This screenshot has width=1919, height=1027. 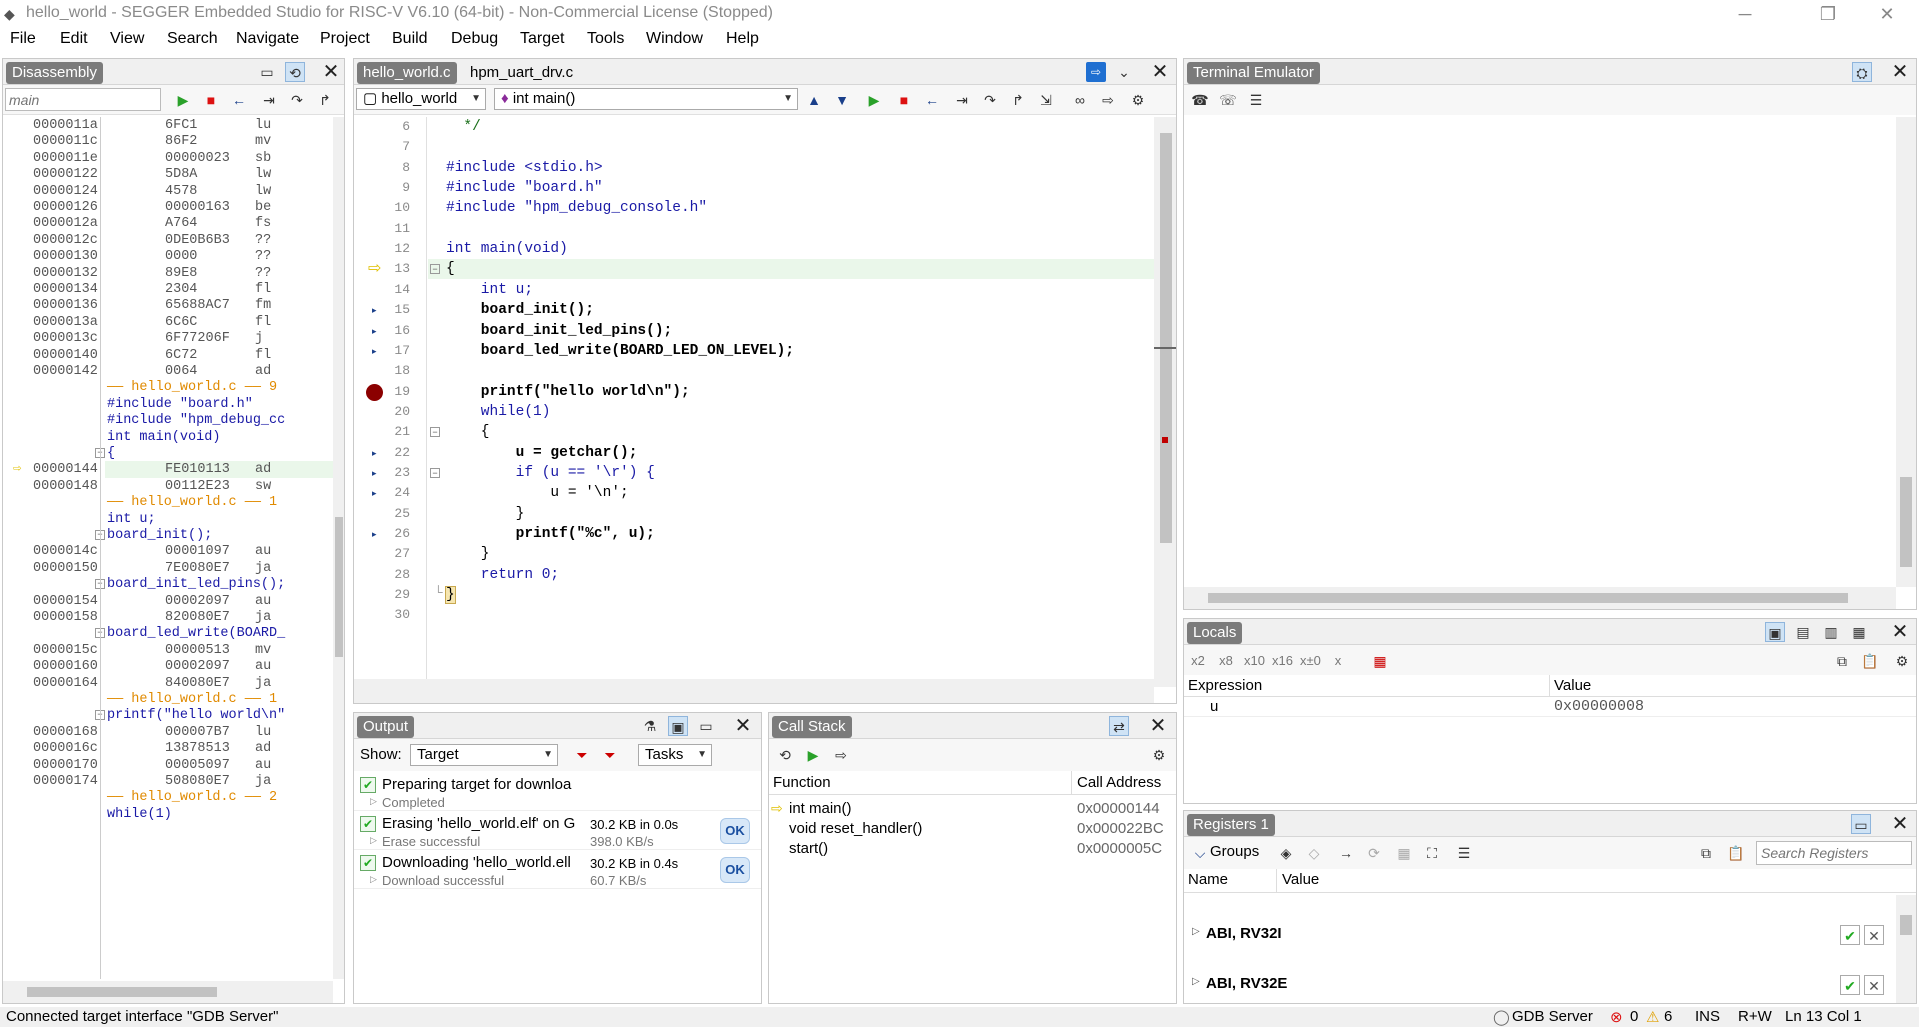 I want to click on disassembly-row: 00000154 00002097 au, so click(x=168, y=601).